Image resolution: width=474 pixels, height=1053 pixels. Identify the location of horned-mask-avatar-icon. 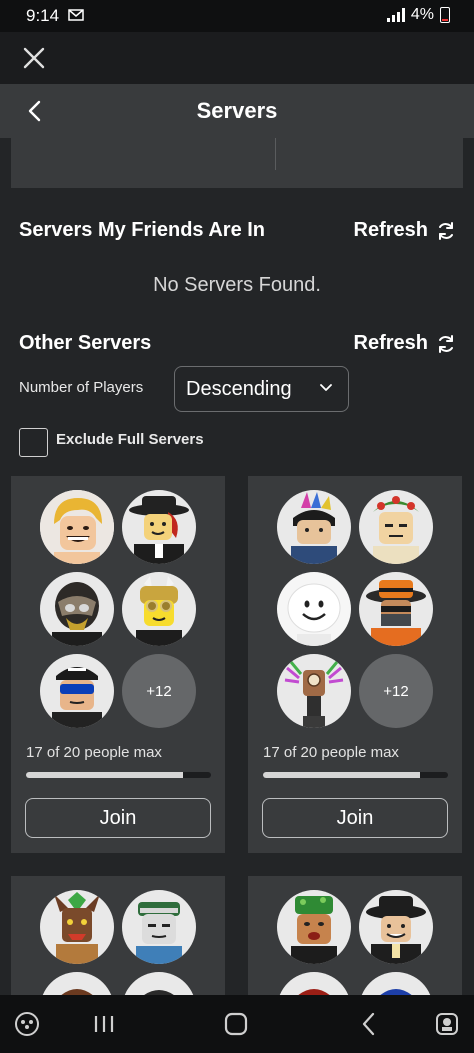
(77, 927).